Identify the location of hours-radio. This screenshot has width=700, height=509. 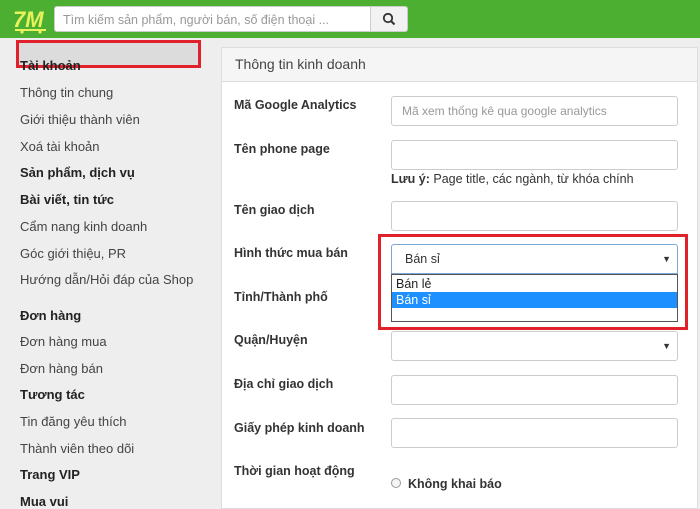
(396, 483).